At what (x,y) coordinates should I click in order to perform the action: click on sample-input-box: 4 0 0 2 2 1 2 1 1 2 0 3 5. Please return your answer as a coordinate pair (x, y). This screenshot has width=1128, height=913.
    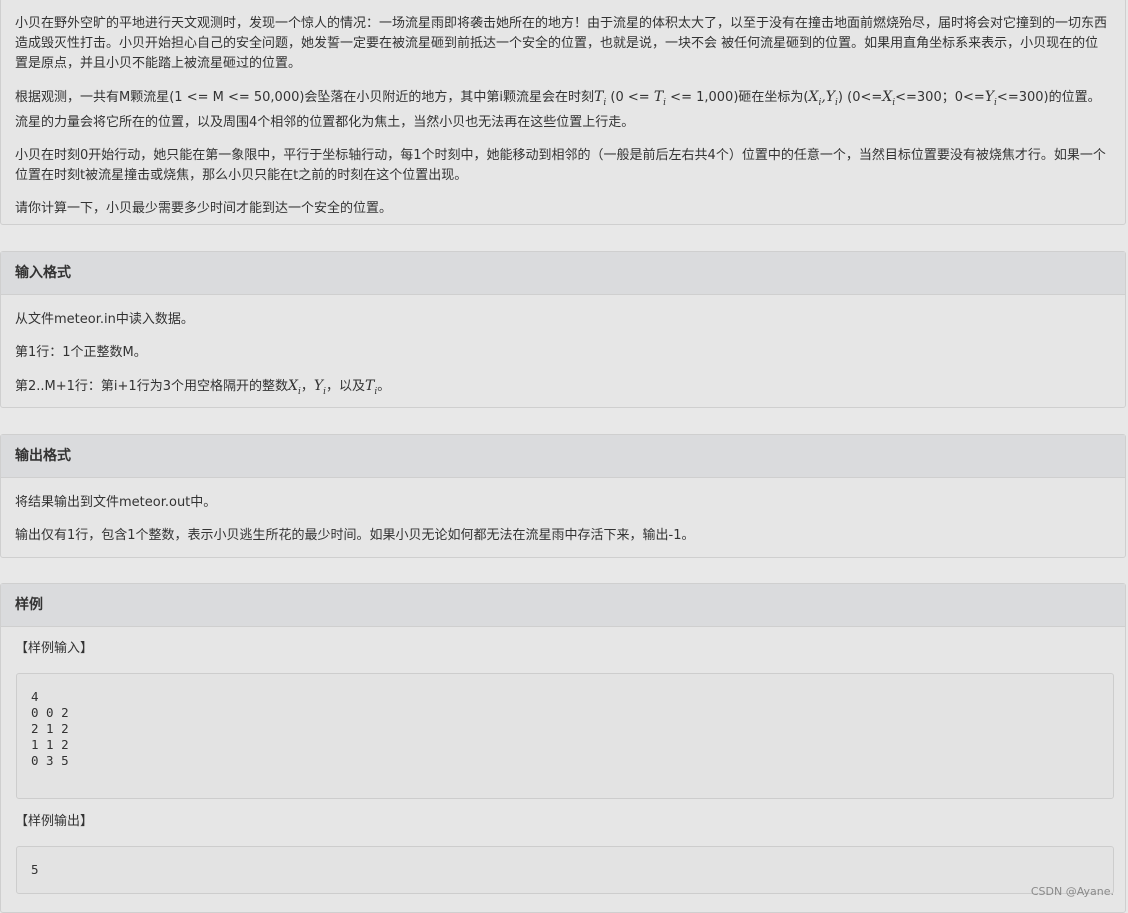
    Looking at the image, I should click on (565, 736).